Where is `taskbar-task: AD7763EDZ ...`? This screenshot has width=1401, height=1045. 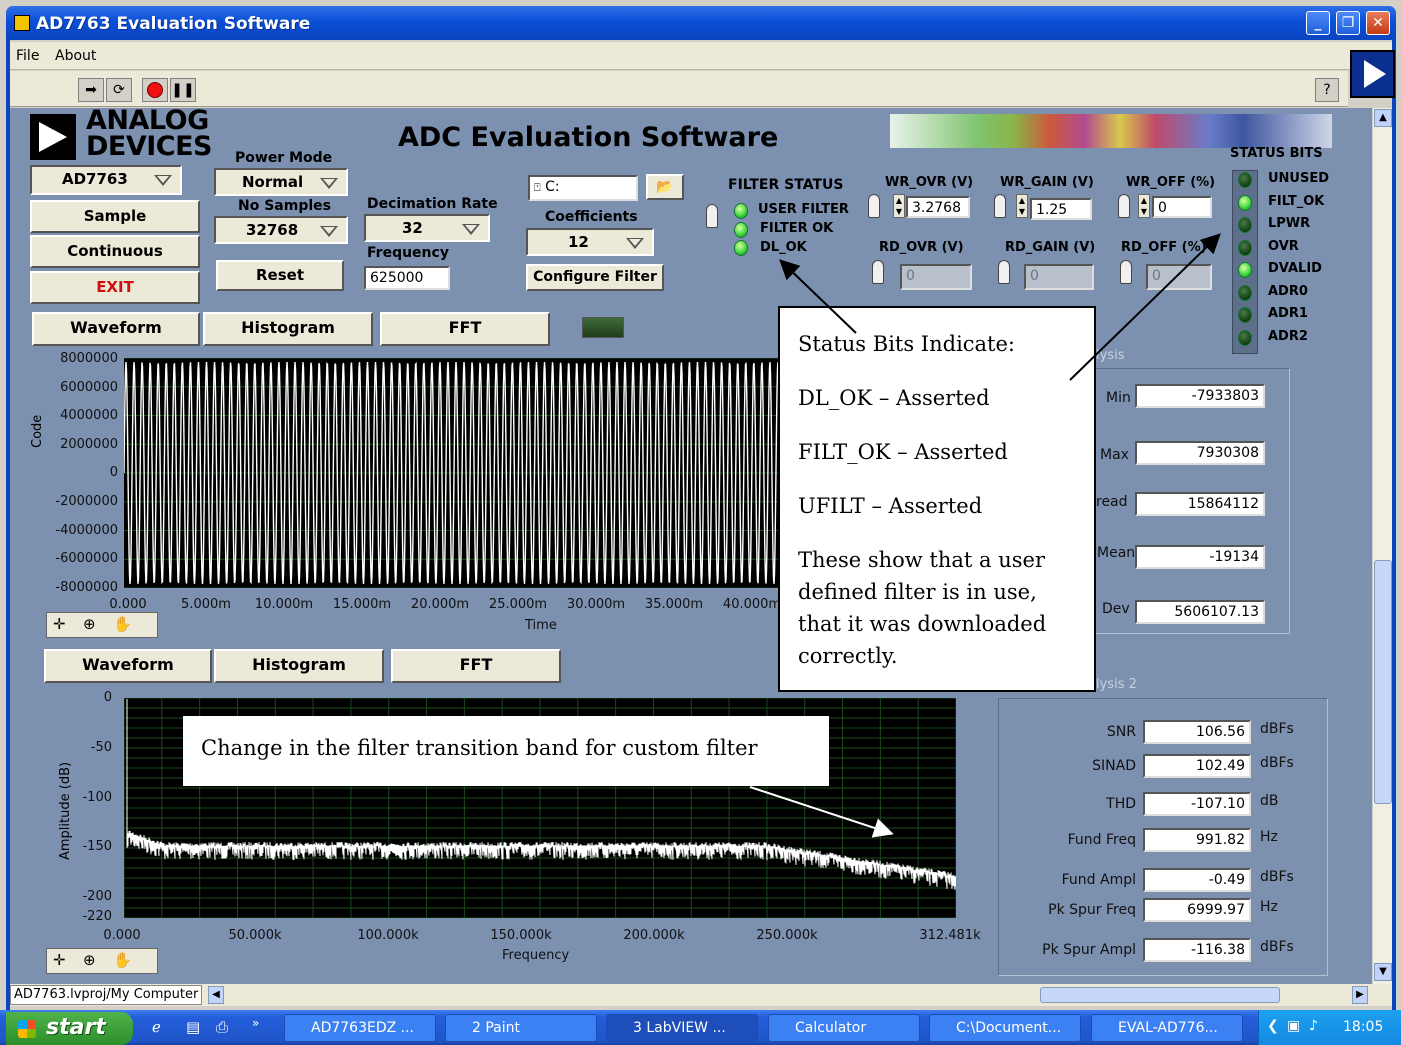 taskbar-task: AD7763EDZ ... is located at coordinates (360, 1028).